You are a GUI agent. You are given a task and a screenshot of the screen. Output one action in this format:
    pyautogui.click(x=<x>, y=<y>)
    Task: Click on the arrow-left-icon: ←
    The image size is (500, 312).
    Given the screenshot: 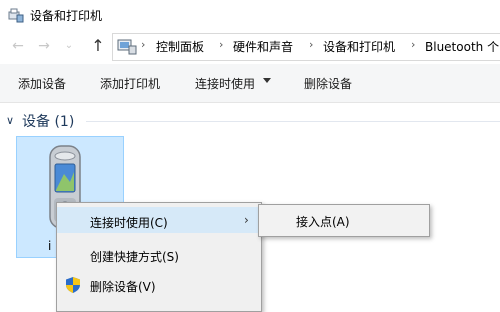 What is the action you would take?
    pyautogui.click(x=18, y=46)
    